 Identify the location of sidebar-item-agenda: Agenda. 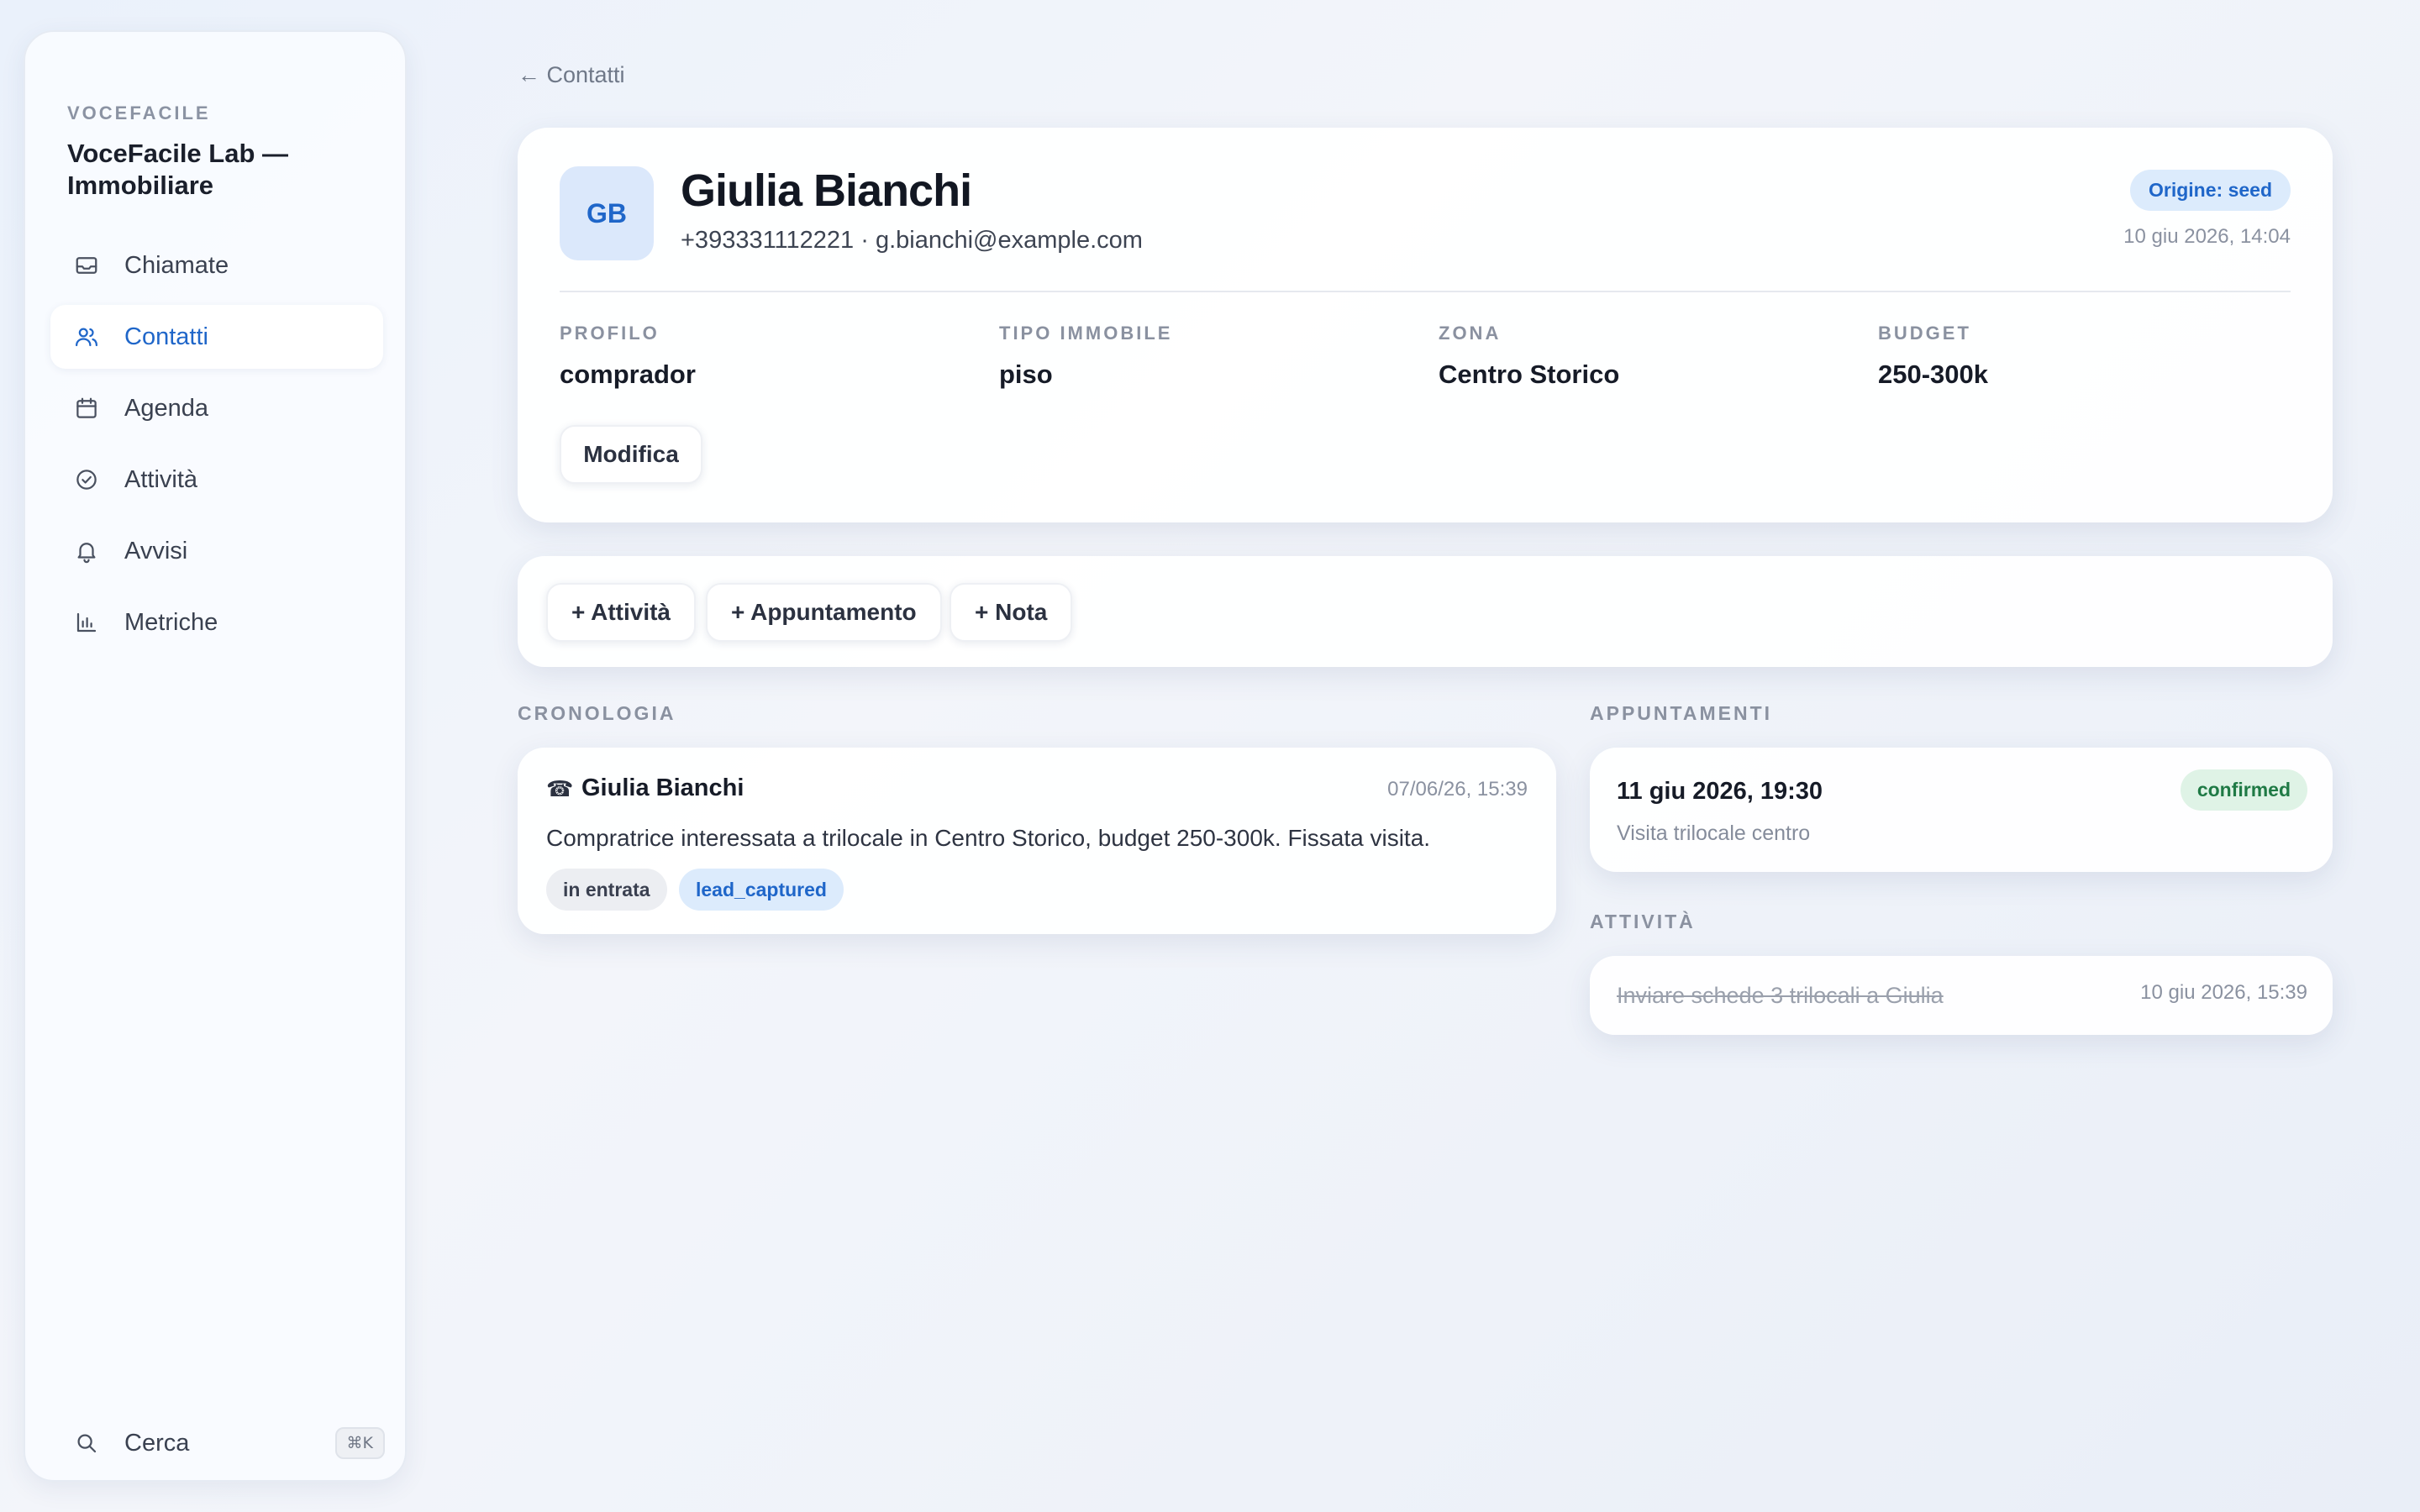
(217, 408).